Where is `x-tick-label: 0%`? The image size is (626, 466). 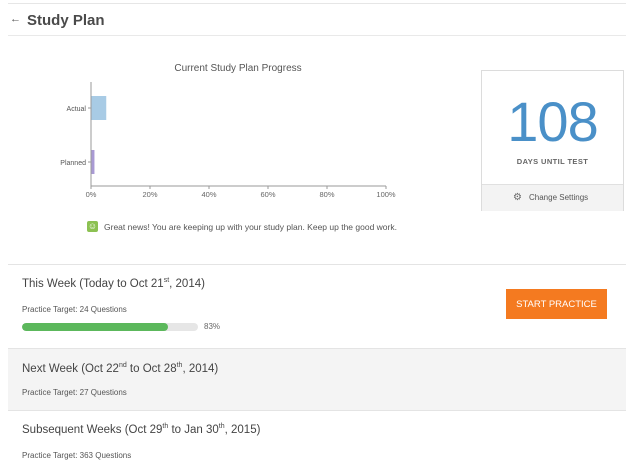
x-tick-label: 0% is located at coordinates (91, 194).